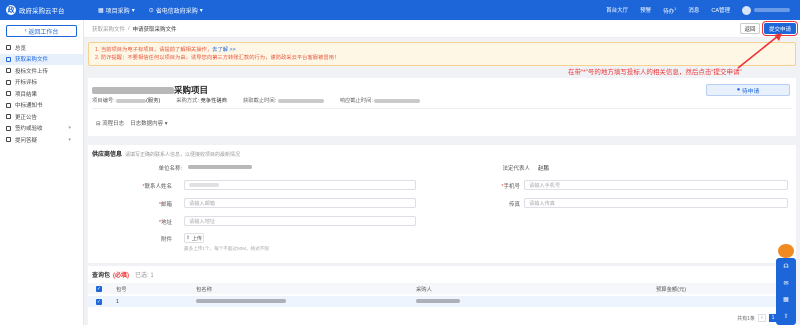 This screenshot has height=325, width=800. I want to click on document-icon, so click(8, 59).